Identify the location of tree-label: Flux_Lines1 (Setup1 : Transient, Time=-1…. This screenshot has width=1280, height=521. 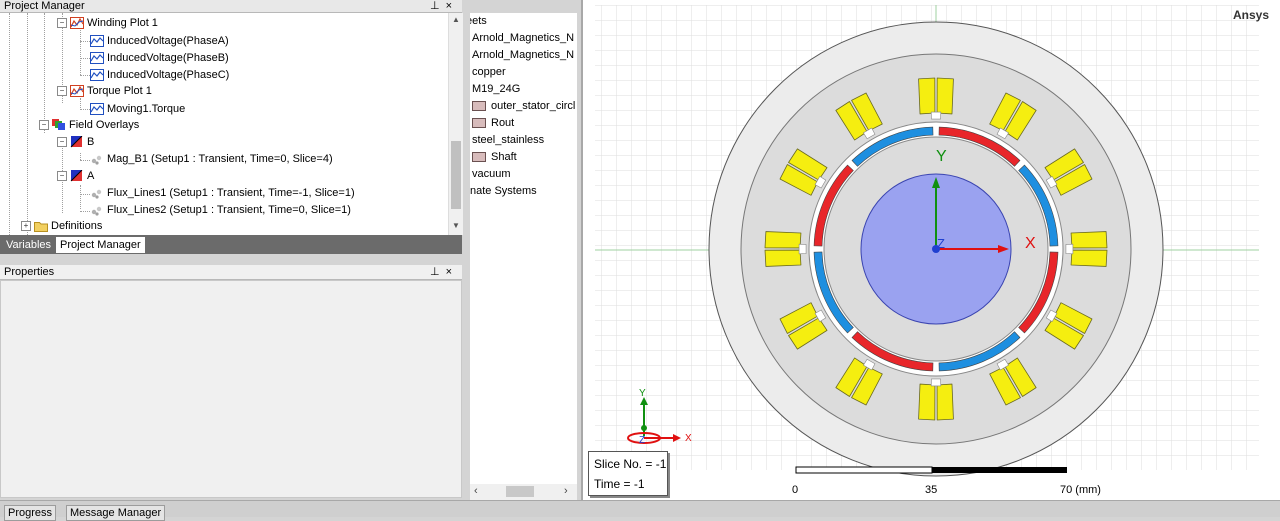
(231, 193).